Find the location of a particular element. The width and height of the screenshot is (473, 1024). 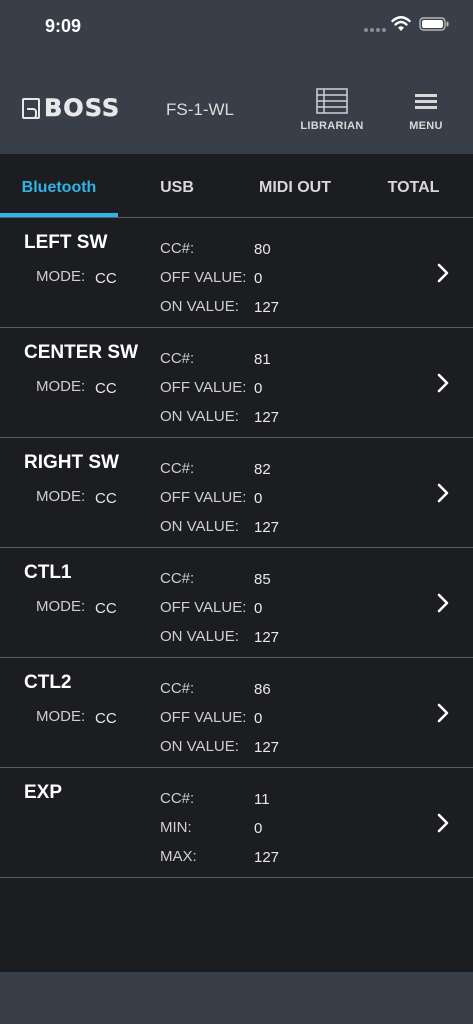

param-value: 80 is located at coordinates (262, 249).